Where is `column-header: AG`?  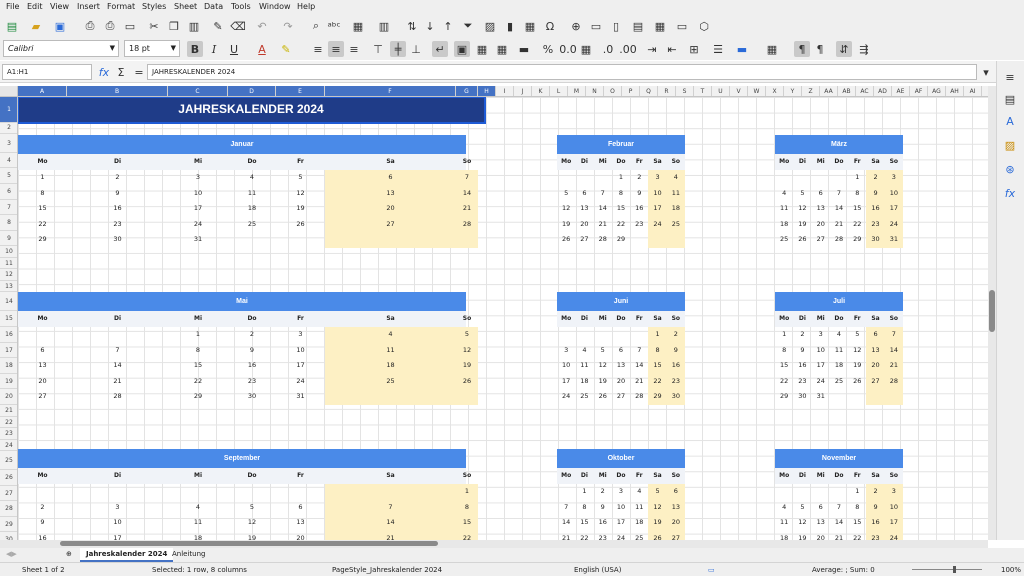 column-header: AG is located at coordinates (937, 91).